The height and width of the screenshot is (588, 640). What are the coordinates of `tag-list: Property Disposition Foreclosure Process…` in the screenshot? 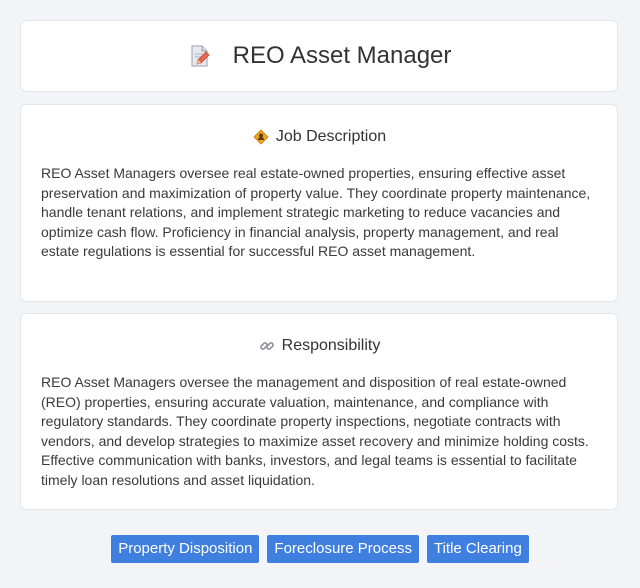 It's located at (320, 549).